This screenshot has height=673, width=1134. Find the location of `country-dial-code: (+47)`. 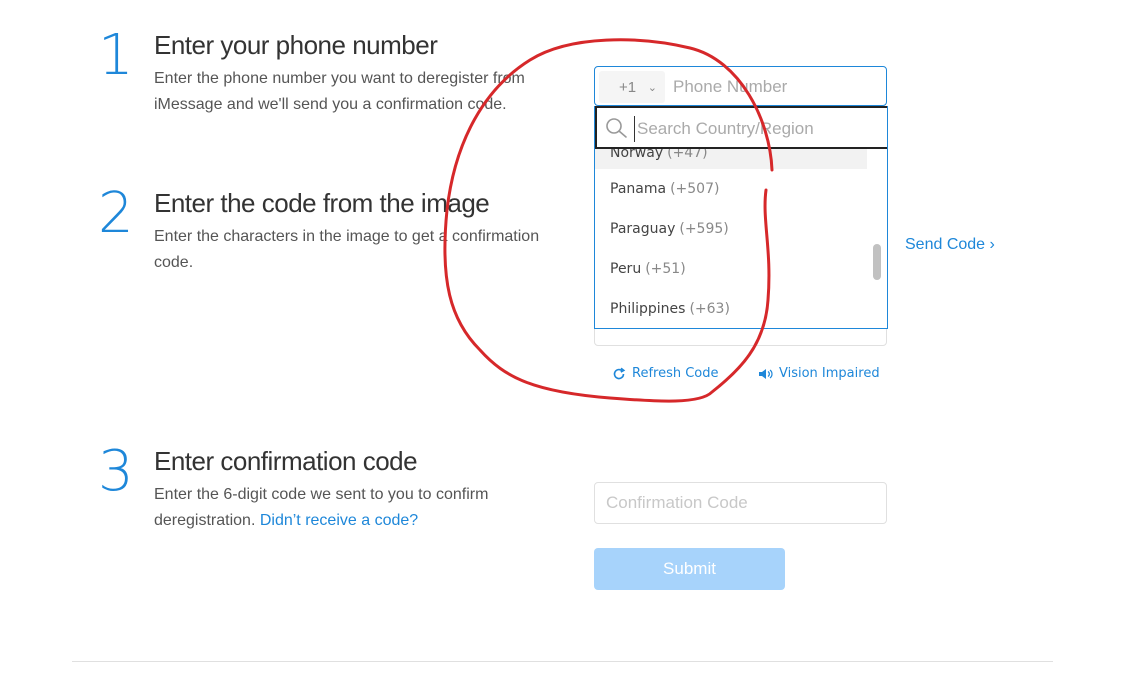

country-dial-code: (+47) is located at coordinates (687, 155).